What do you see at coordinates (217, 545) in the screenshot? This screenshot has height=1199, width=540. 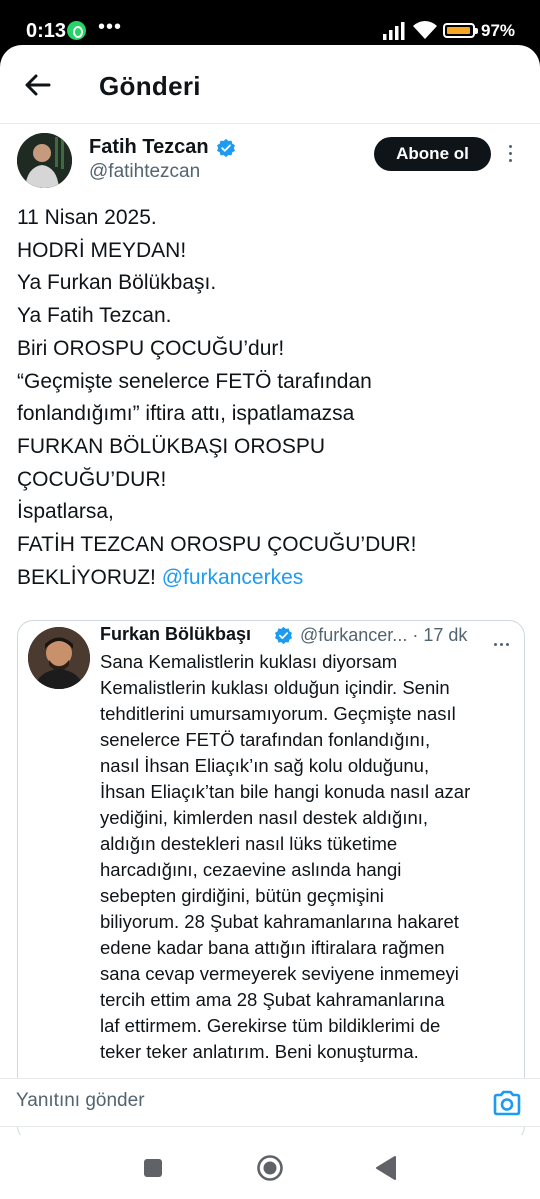 I see `tweet-line: FATİH TEZCAN OROSPU ÇOCUĞU’DUR!` at bounding box center [217, 545].